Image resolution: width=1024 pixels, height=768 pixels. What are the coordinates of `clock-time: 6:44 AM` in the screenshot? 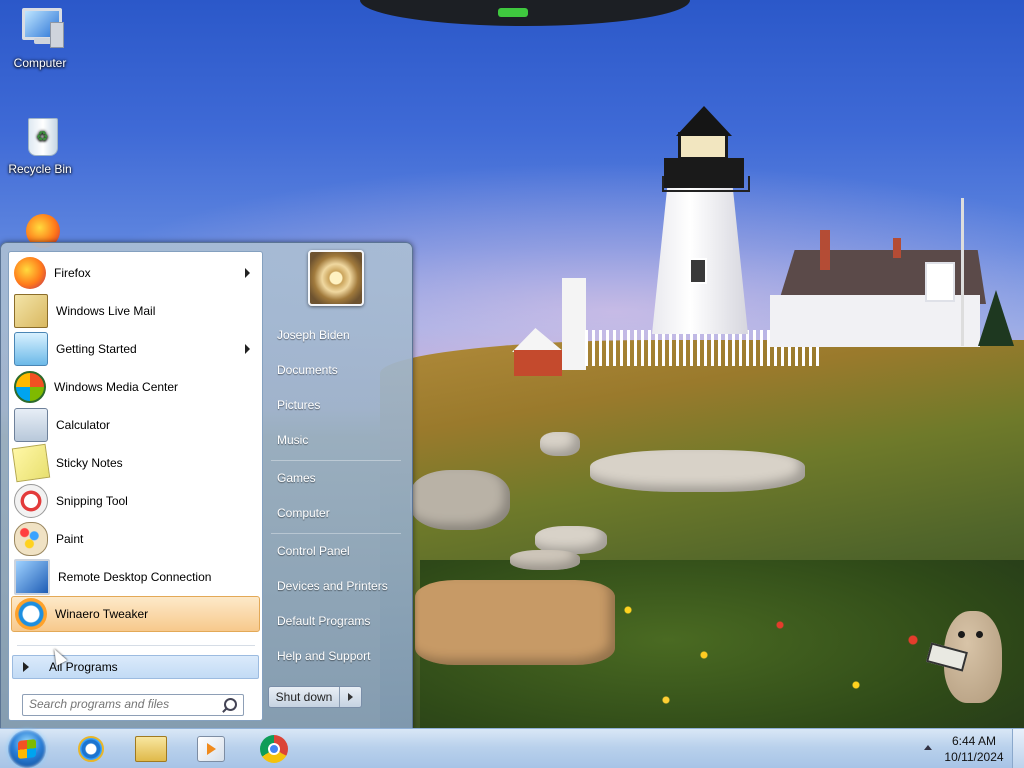 It's located at (974, 741).